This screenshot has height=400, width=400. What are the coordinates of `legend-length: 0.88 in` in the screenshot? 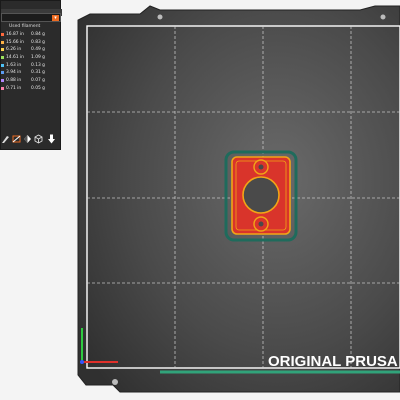 It's located at (14, 81).